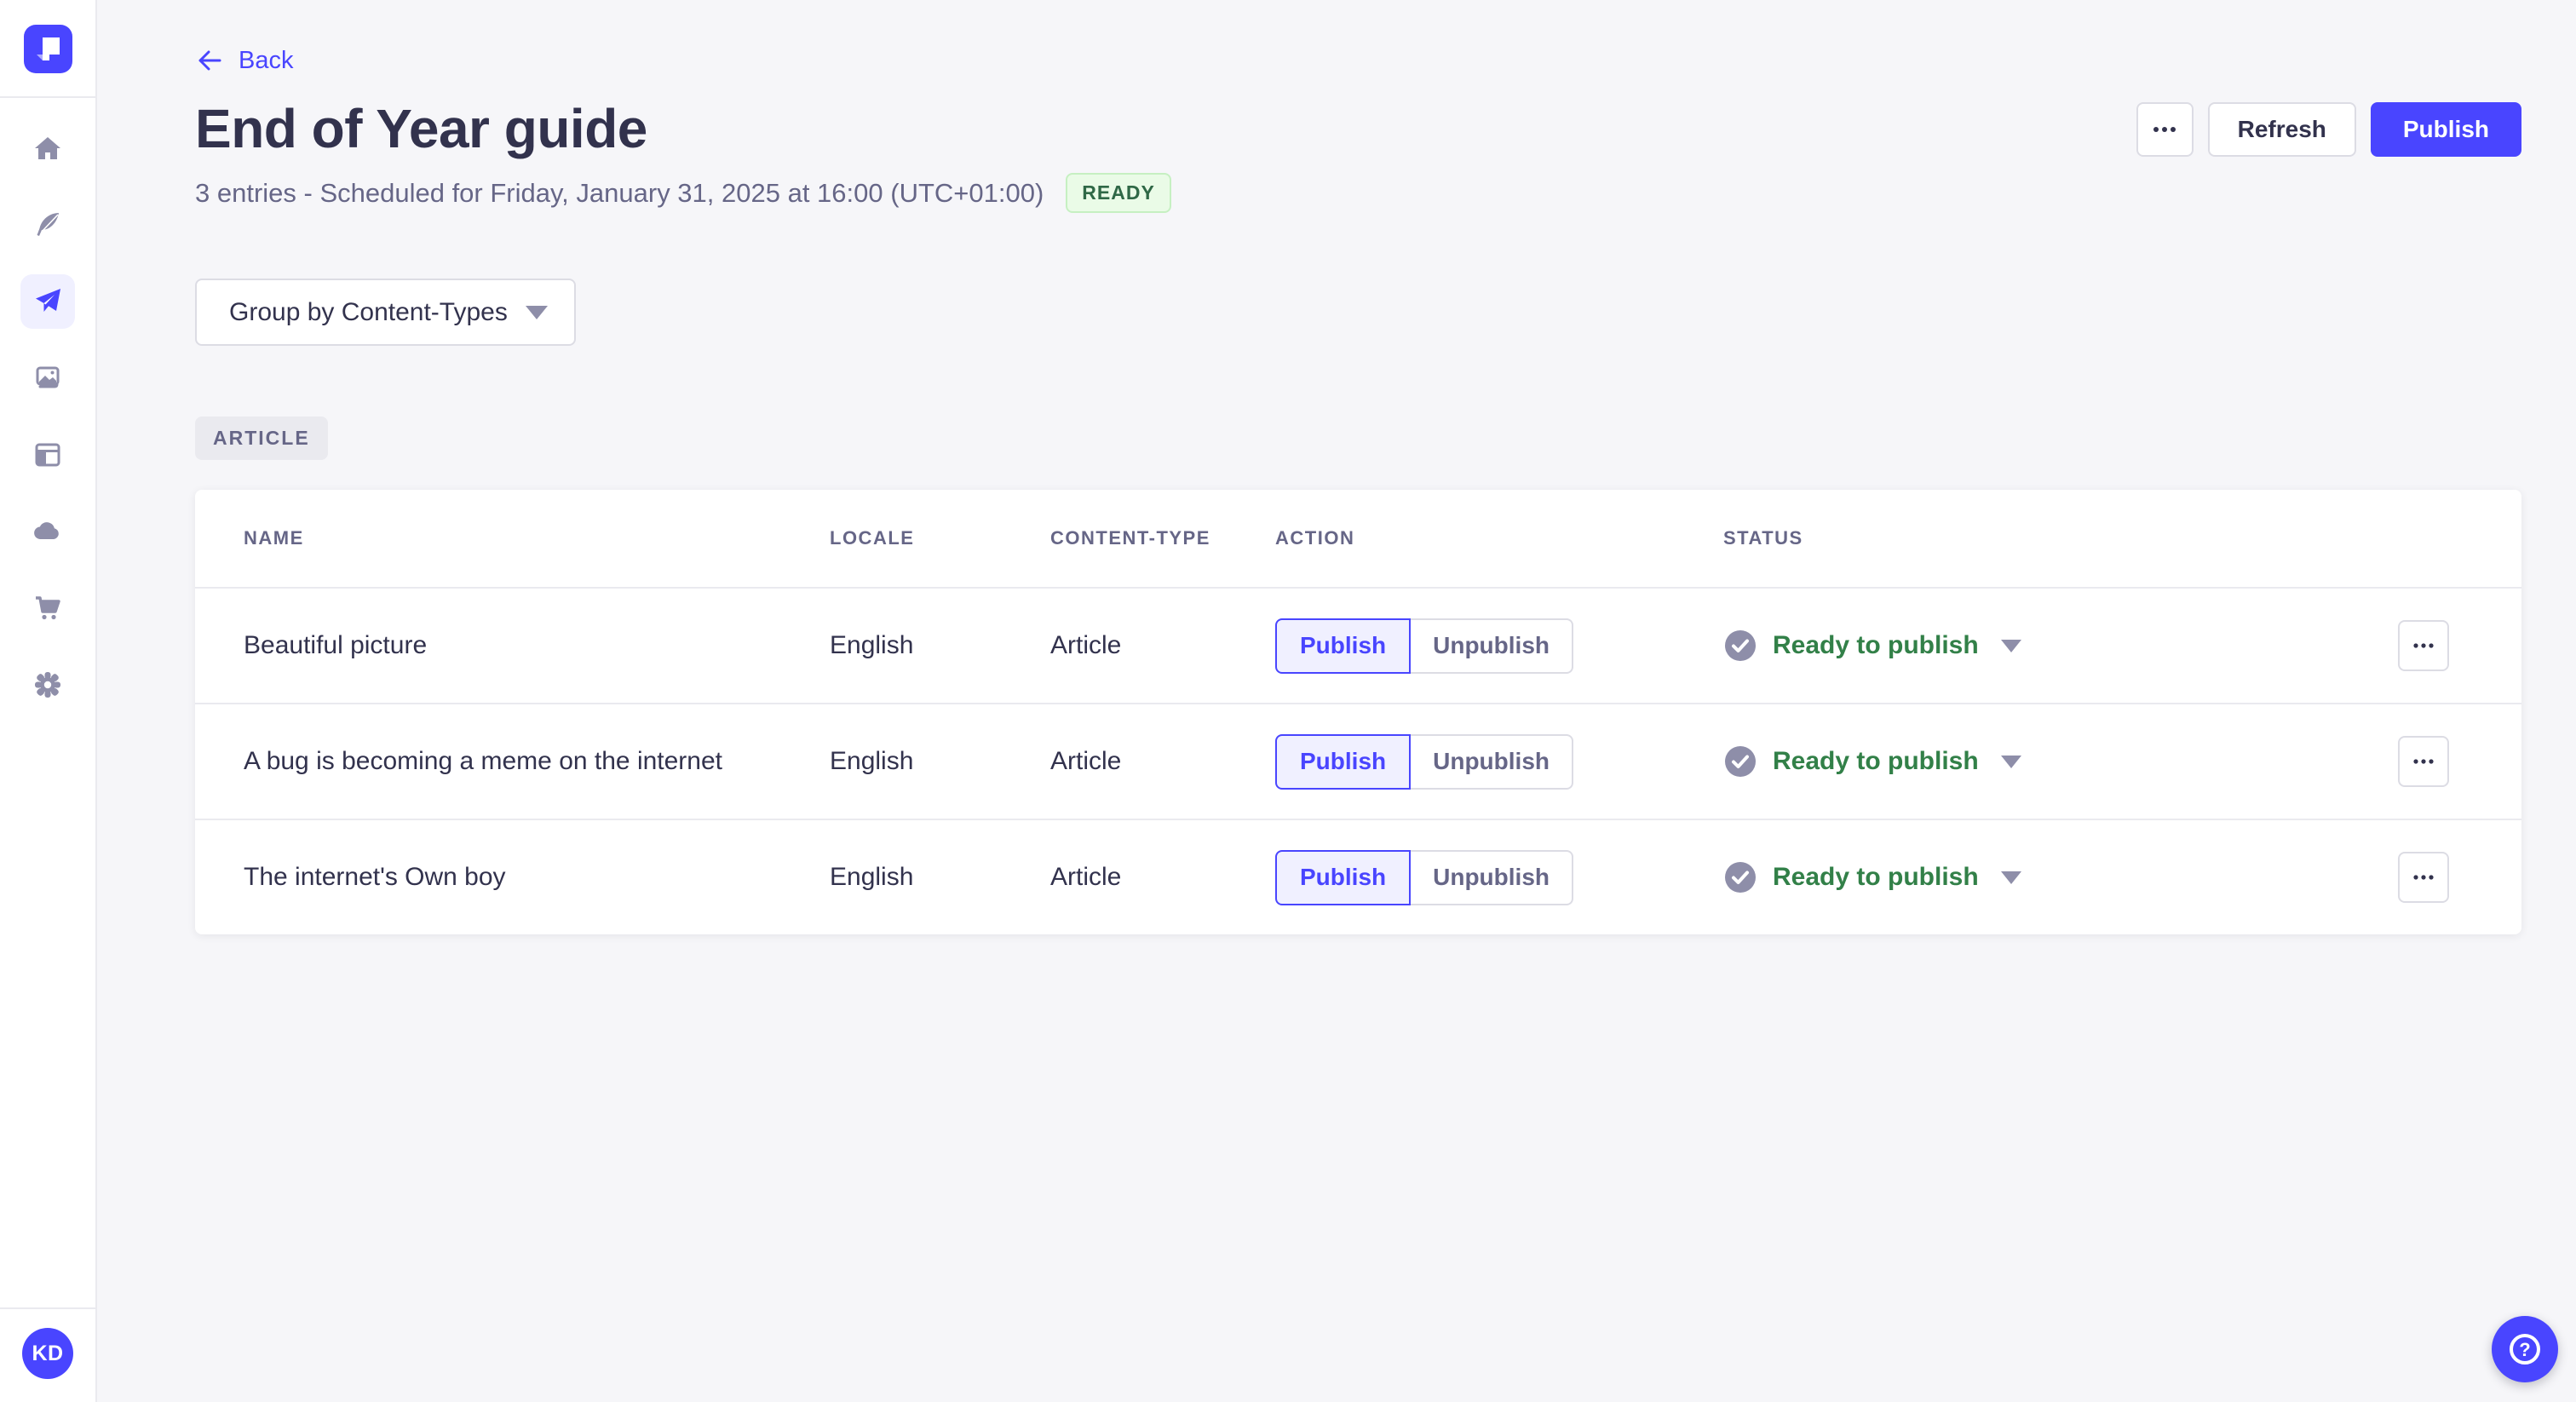  I want to click on strapi-logo-icon, so click(48, 48).